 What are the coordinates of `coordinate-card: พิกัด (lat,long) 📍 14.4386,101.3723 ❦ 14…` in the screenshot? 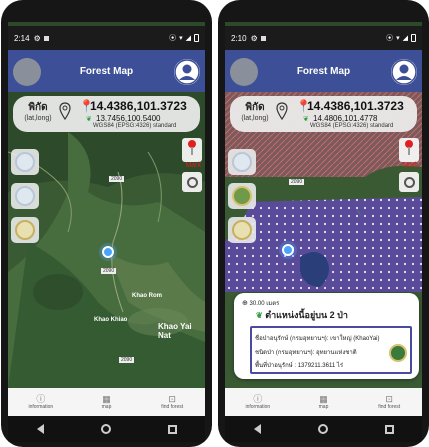 It's located at (323, 114).